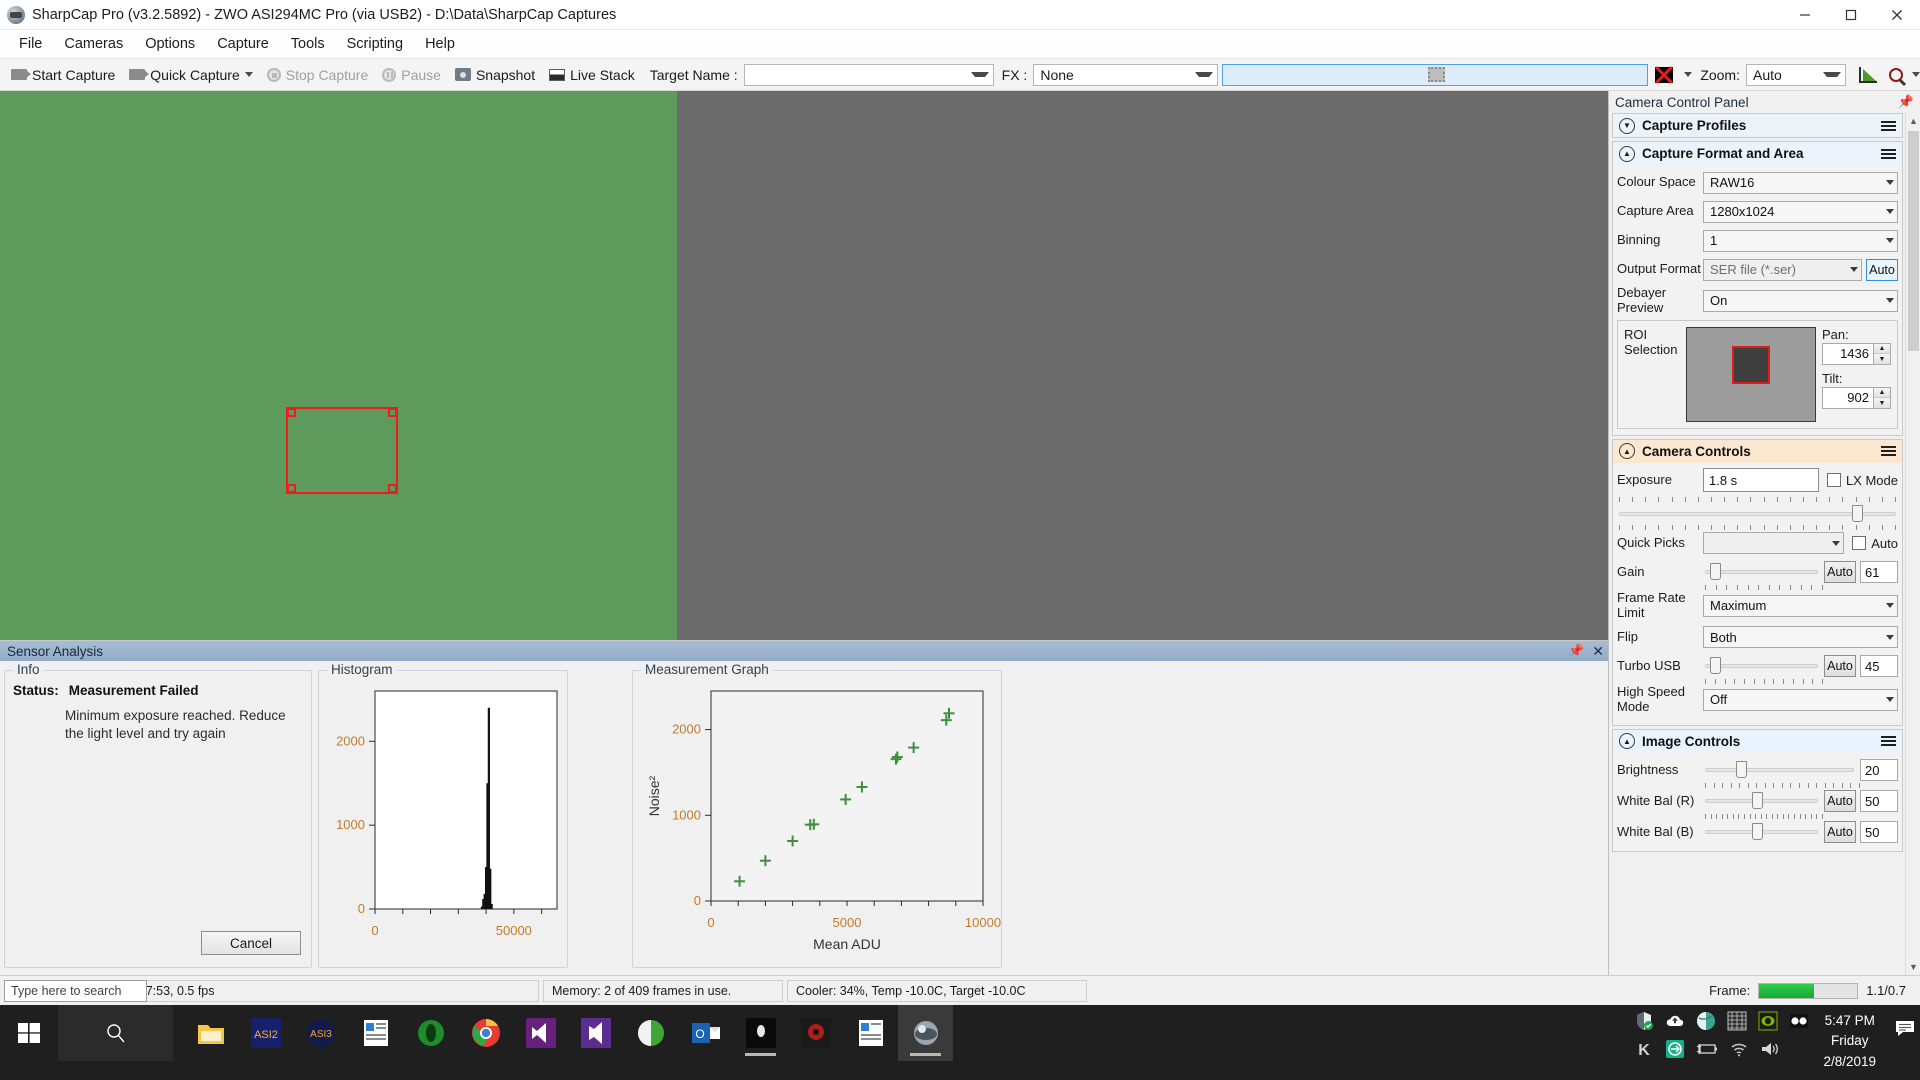 This screenshot has height=1080, width=1920. What do you see at coordinates (210, 1033) in the screenshot?
I see `taskbar-app-file-explorer` at bounding box center [210, 1033].